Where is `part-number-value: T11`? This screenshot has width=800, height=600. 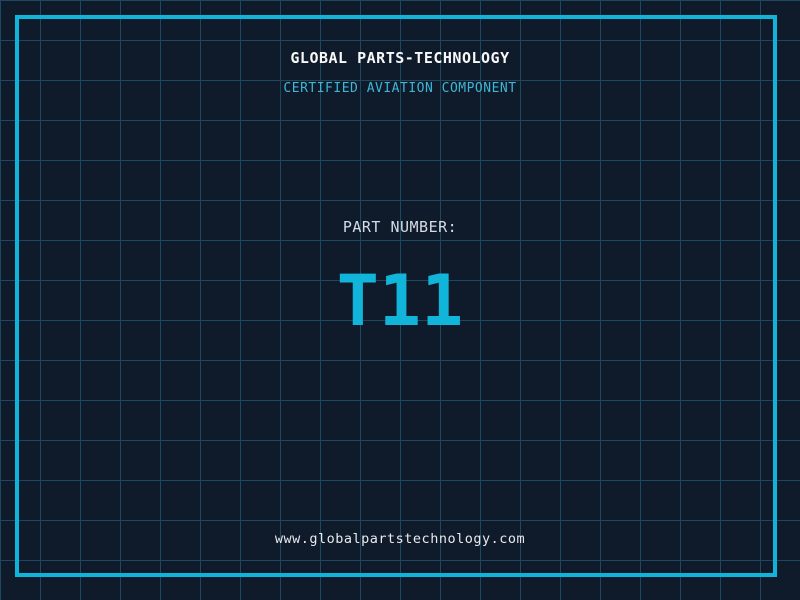
part-number-value: T11 is located at coordinates (400, 301).